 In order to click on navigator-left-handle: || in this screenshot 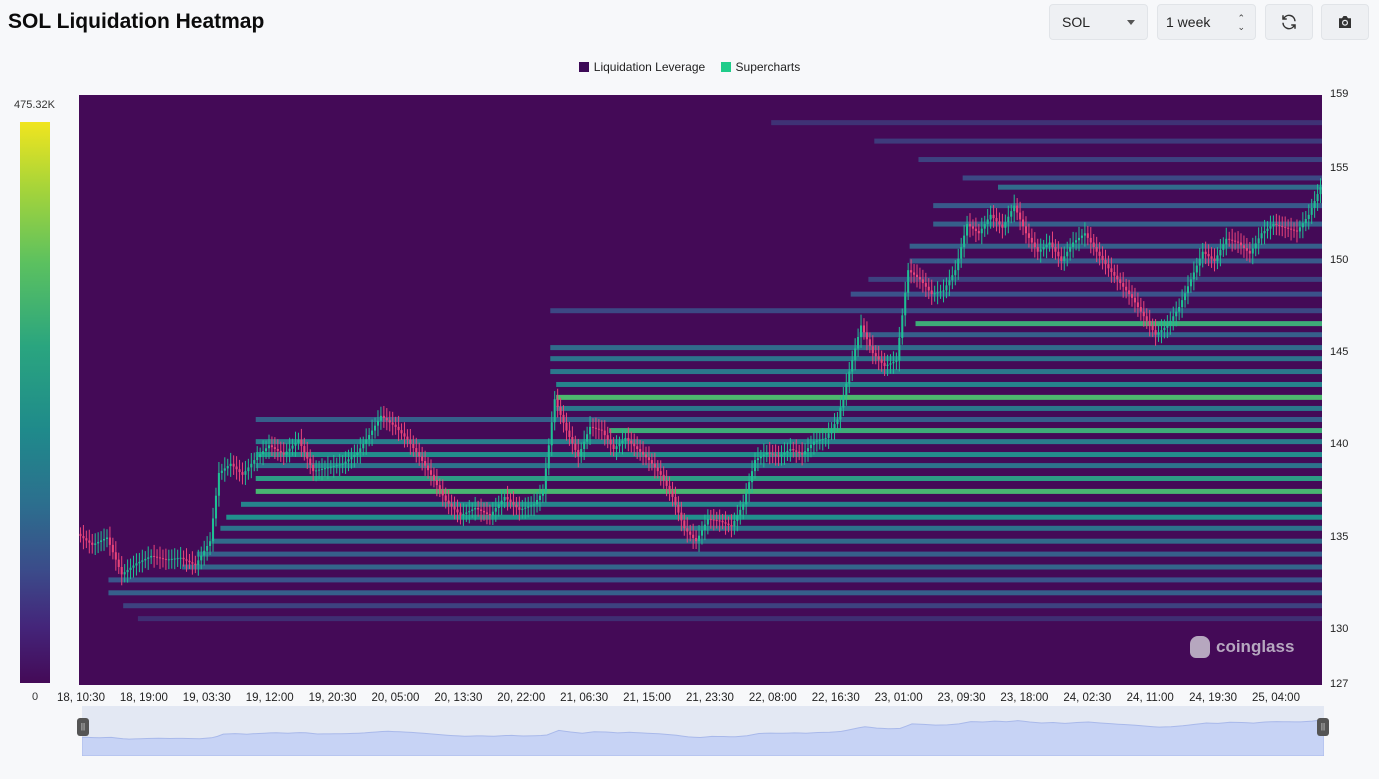, I will do `click(83, 727)`.